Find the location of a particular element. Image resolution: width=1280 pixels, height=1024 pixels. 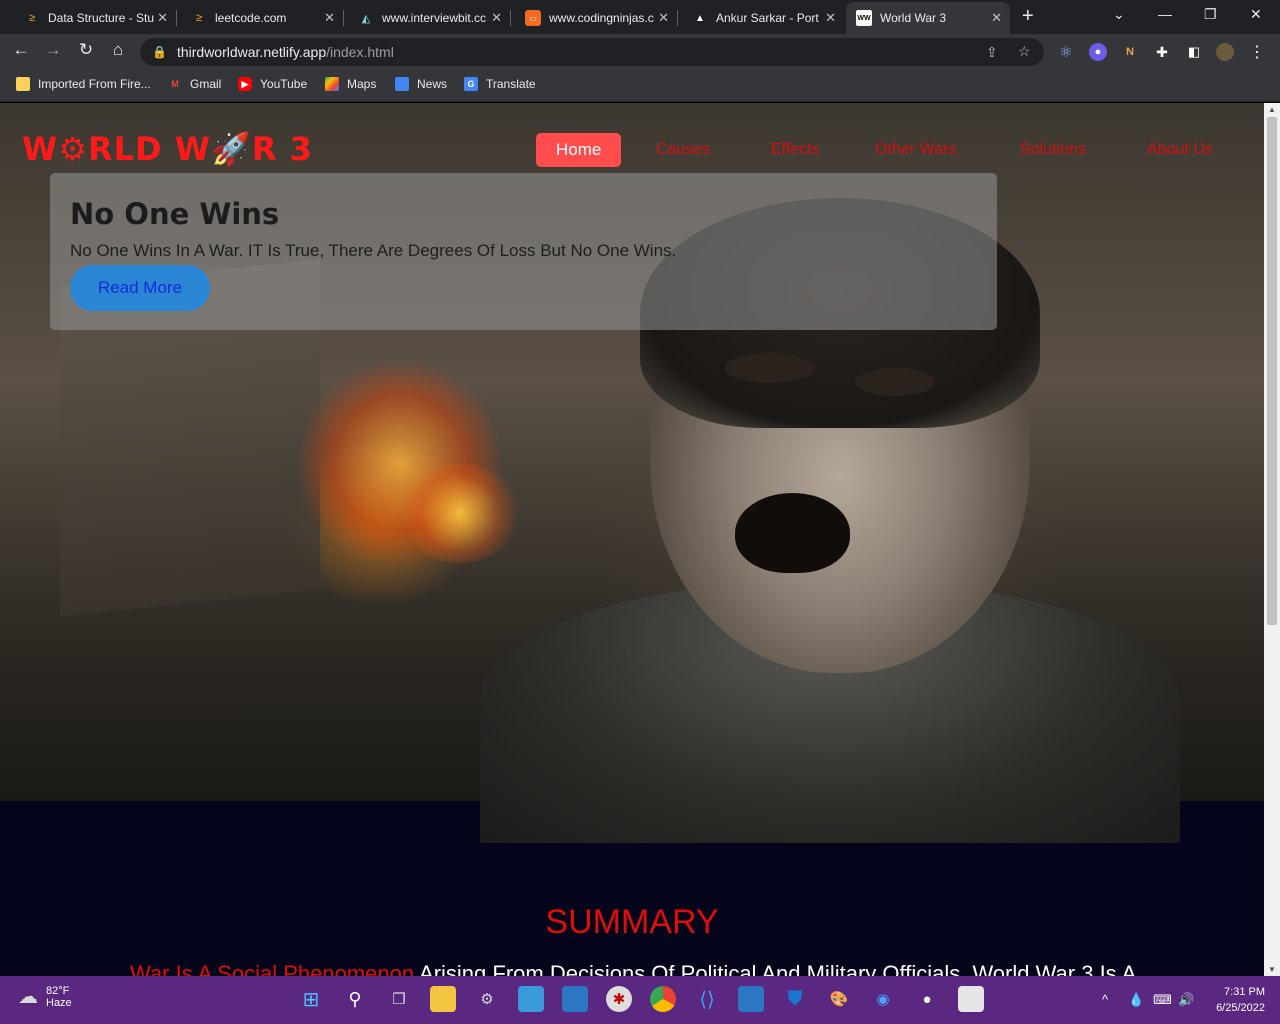

bookmark-youtube: ▶ YouTube is located at coordinates (272, 84).